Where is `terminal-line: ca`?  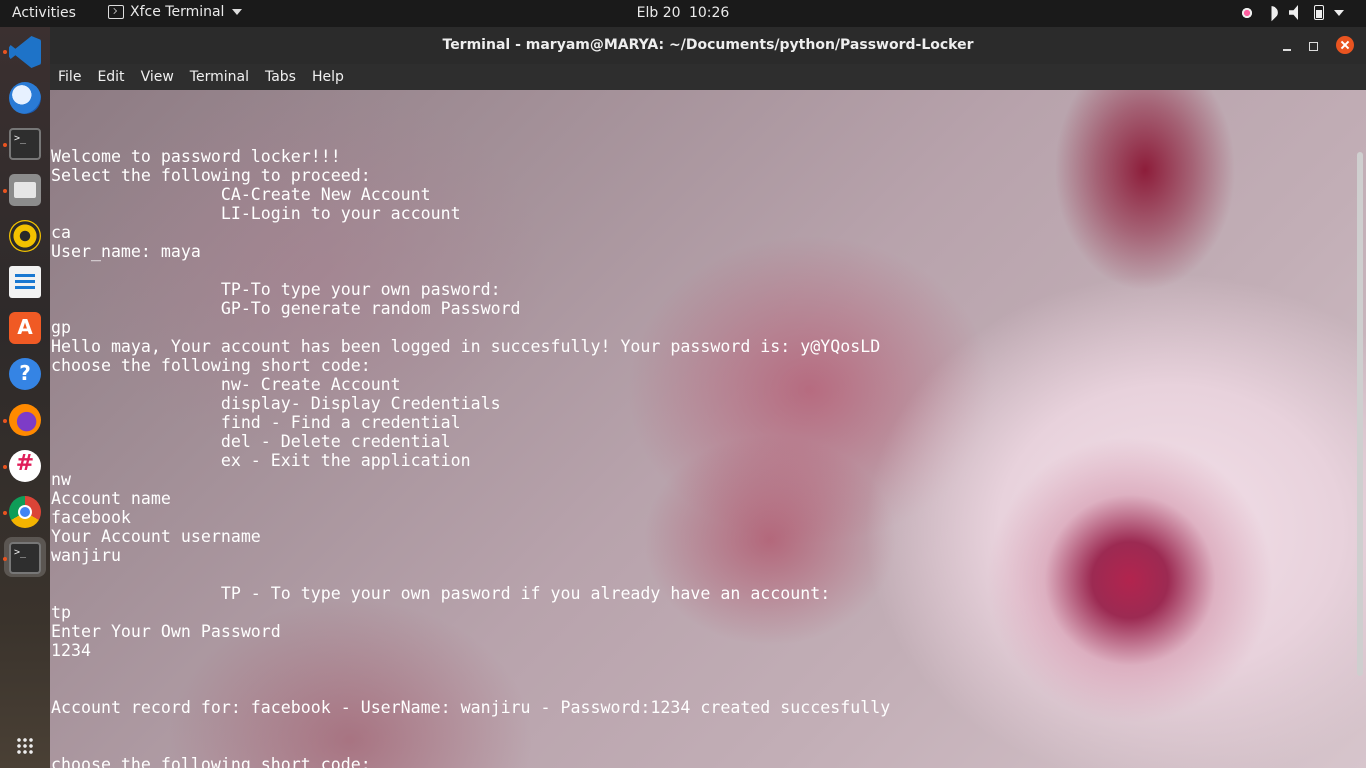 terminal-line: ca is located at coordinates (61, 232).